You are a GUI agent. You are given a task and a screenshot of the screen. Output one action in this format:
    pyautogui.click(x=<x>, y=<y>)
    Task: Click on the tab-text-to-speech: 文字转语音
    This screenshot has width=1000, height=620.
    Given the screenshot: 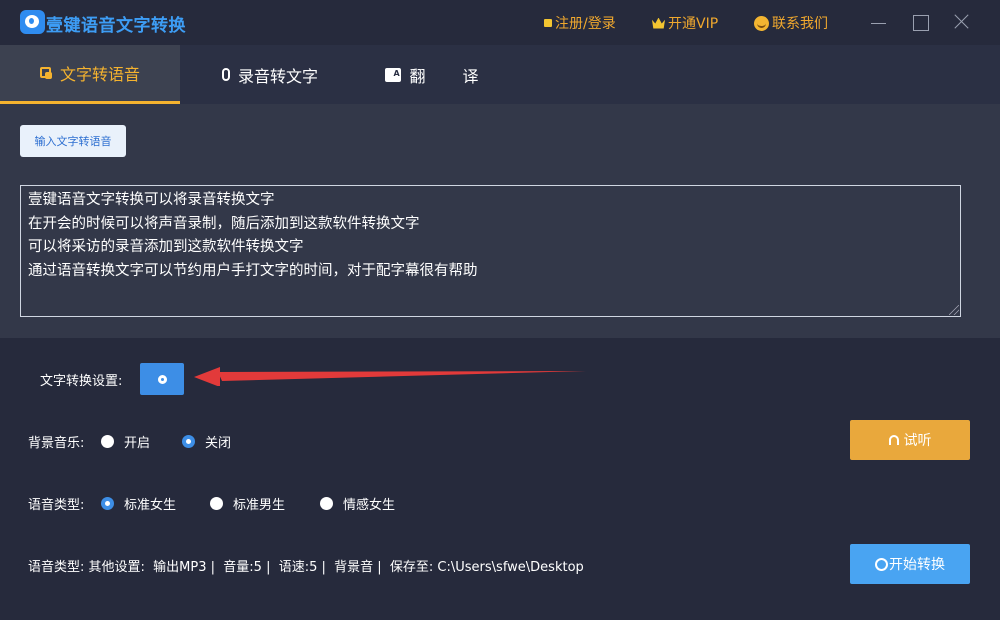 What is the action you would take?
    pyautogui.click(x=90, y=74)
    